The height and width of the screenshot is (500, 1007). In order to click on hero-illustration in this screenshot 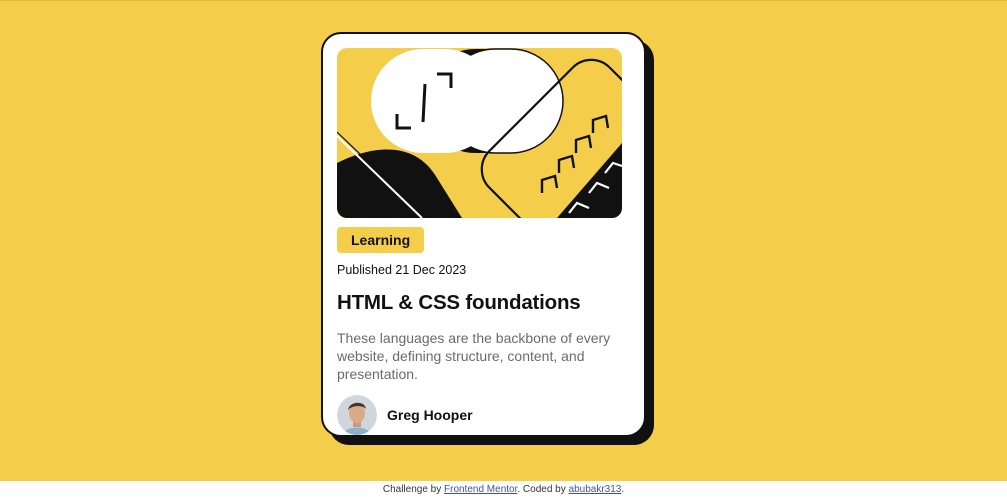, I will do `click(479, 133)`.